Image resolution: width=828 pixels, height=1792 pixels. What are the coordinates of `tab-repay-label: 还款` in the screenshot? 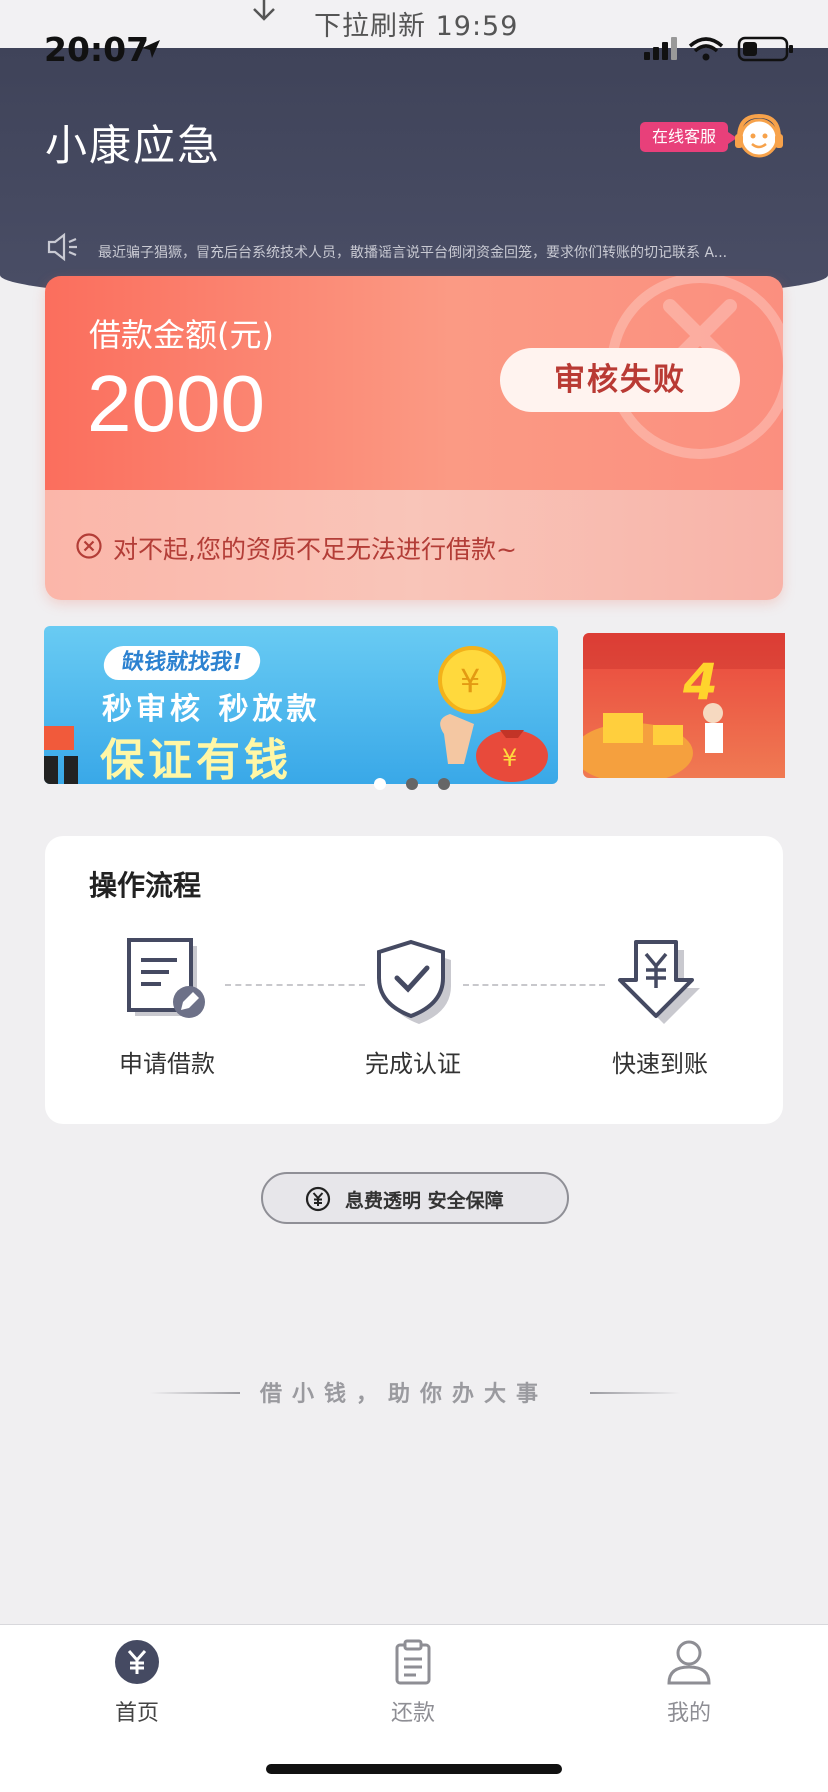 It's located at (412, 1713).